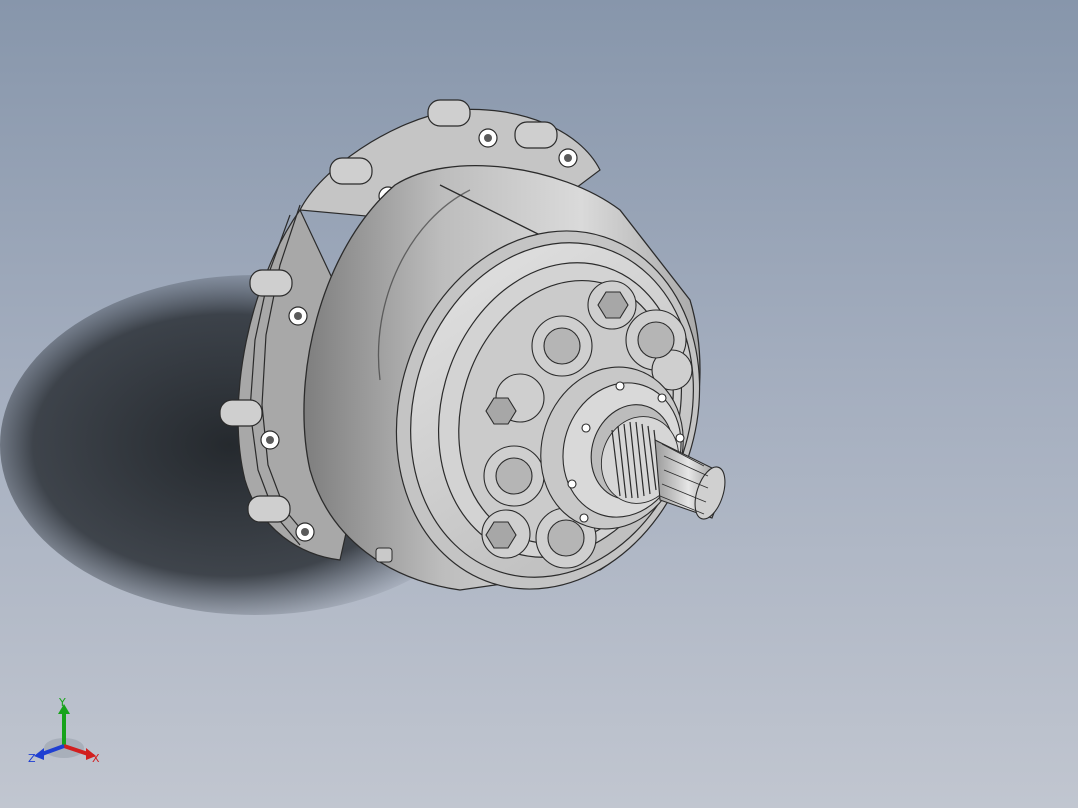 Image resolution: width=1078 pixels, height=808 pixels. What do you see at coordinates (96, 758) in the screenshot?
I see `x-axis-label: X` at bounding box center [96, 758].